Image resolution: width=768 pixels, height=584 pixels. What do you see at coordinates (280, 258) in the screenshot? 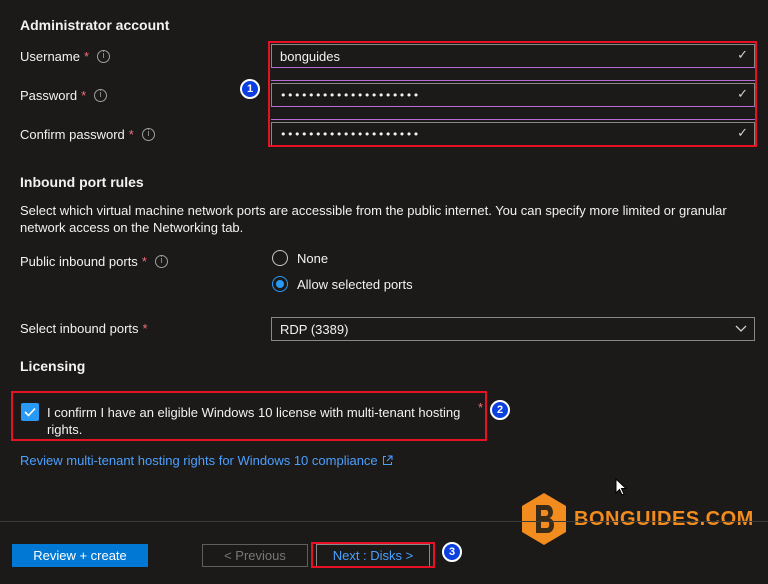
I see `radio-none` at bounding box center [280, 258].